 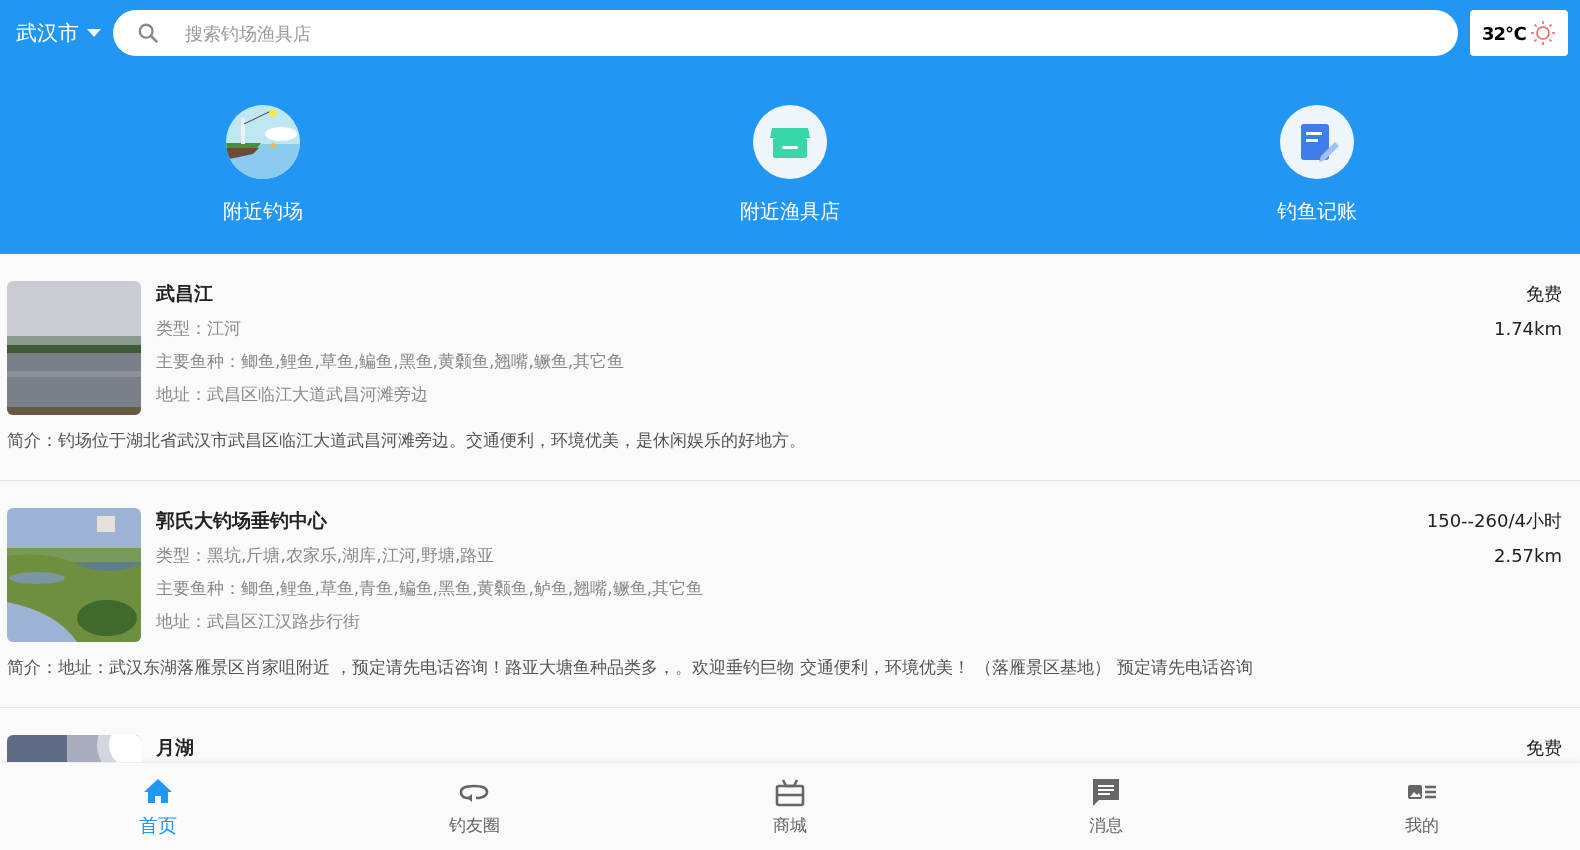 I want to click on nav-tab: 商城, so click(x=790, y=806).